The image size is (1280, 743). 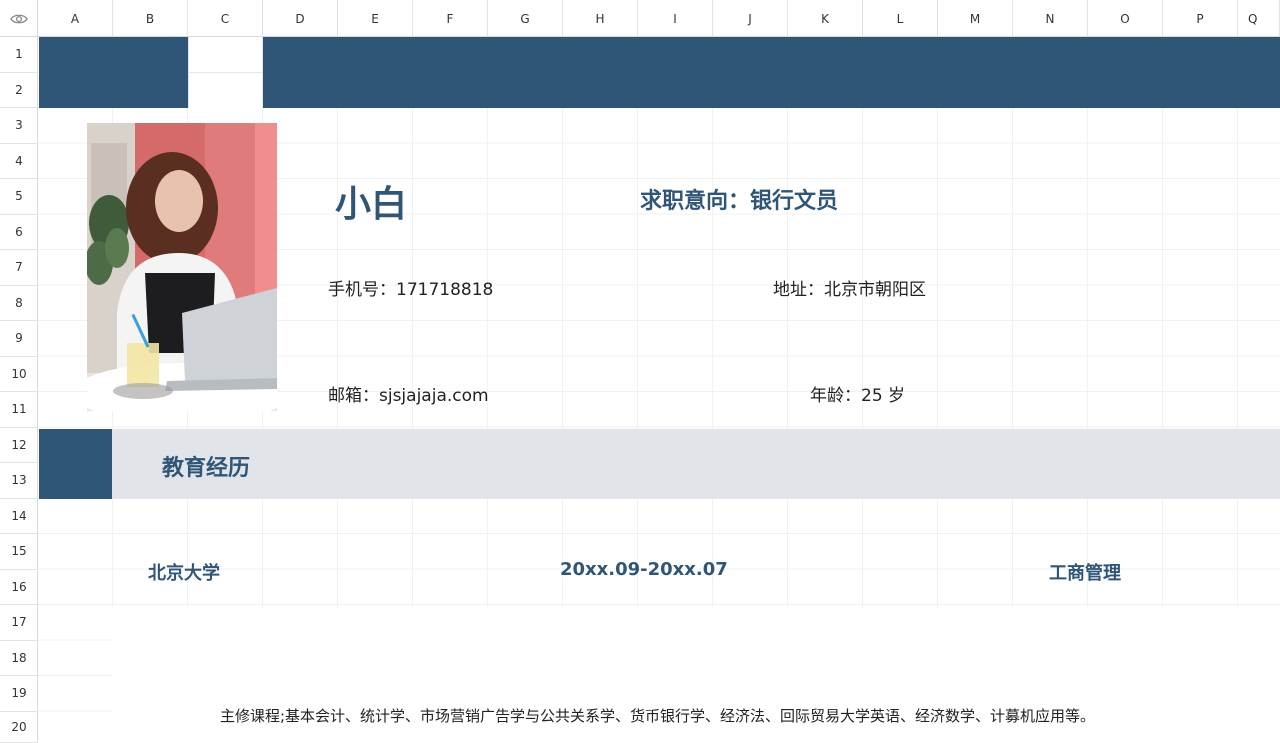 I want to click on column-header-p: P, so click(x=1200, y=18).